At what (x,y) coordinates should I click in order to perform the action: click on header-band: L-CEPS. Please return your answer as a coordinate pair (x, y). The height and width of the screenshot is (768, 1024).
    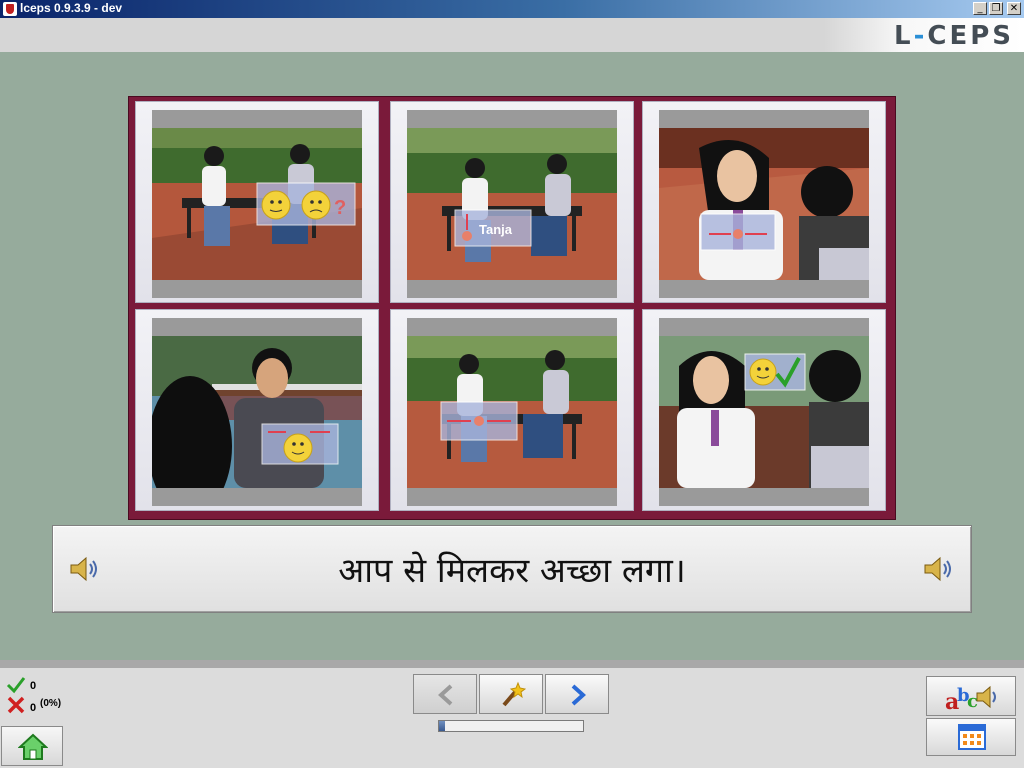
    Looking at the image, I should click on (512, 35).